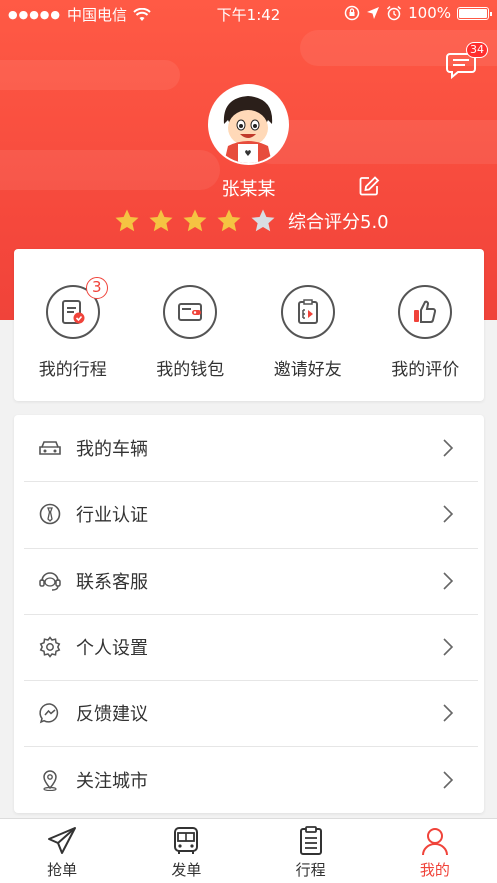 The height and width of the screenshot is (883, 497). I want to click on menu-item-certification: 行业认证, so click(249, 514).